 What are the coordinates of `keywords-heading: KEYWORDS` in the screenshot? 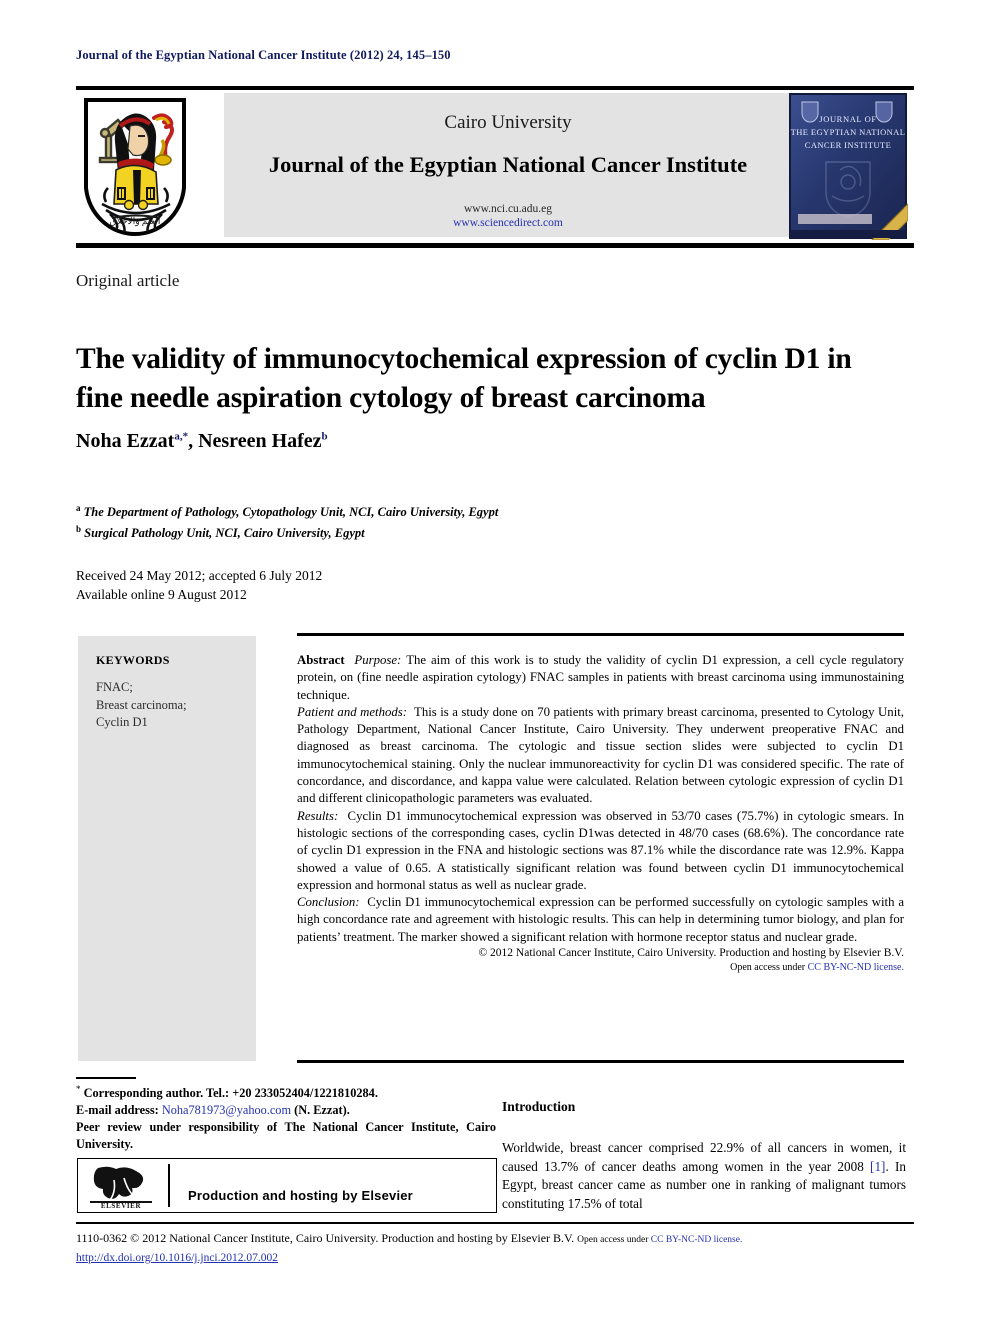 It's located at (133, 660).